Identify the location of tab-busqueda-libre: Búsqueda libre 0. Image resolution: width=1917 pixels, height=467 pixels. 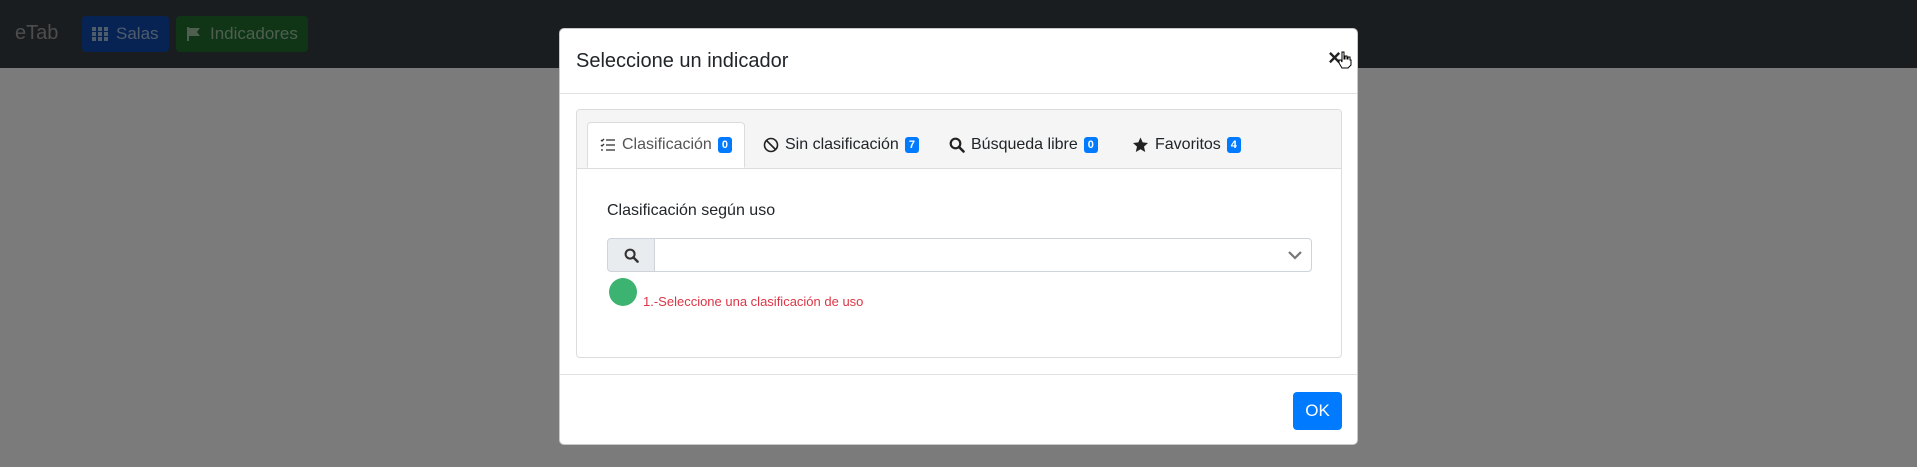
(1023, 145).